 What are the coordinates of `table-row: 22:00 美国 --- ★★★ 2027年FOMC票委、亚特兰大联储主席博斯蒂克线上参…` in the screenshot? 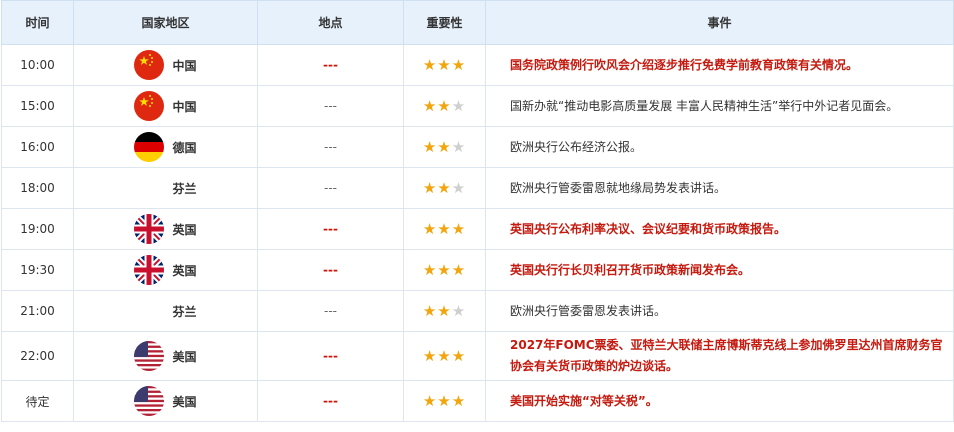 It's located at (477, 356).